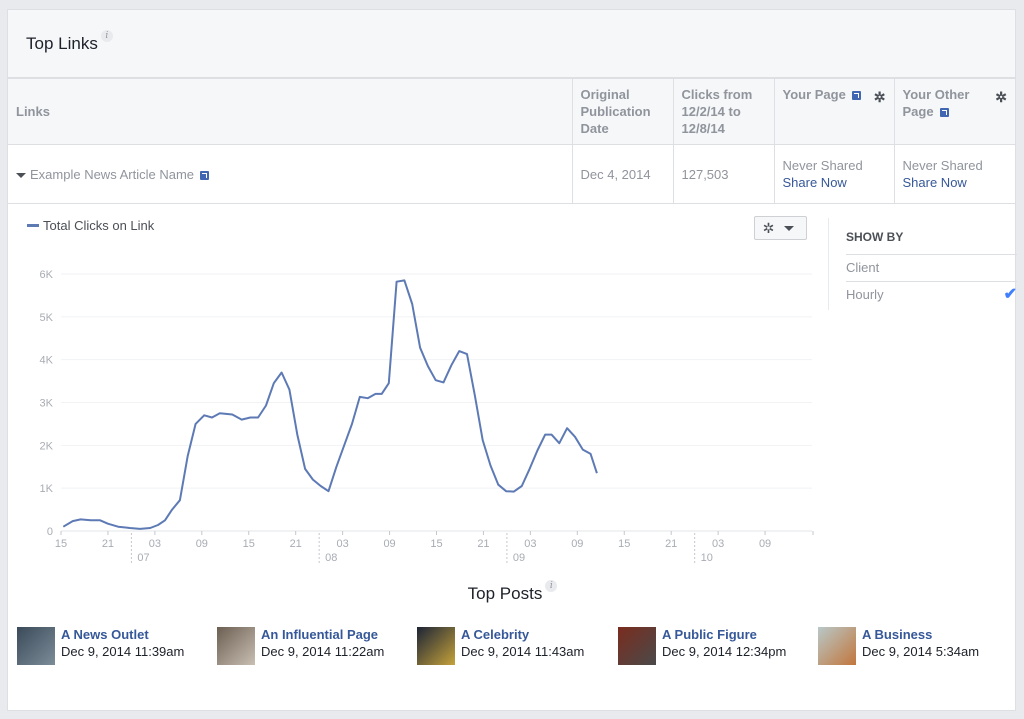 The height and width of the screenshot is (719, 1024). I want to click on post-date: Dec 9, 2014 11:22am, so click(323, 651).